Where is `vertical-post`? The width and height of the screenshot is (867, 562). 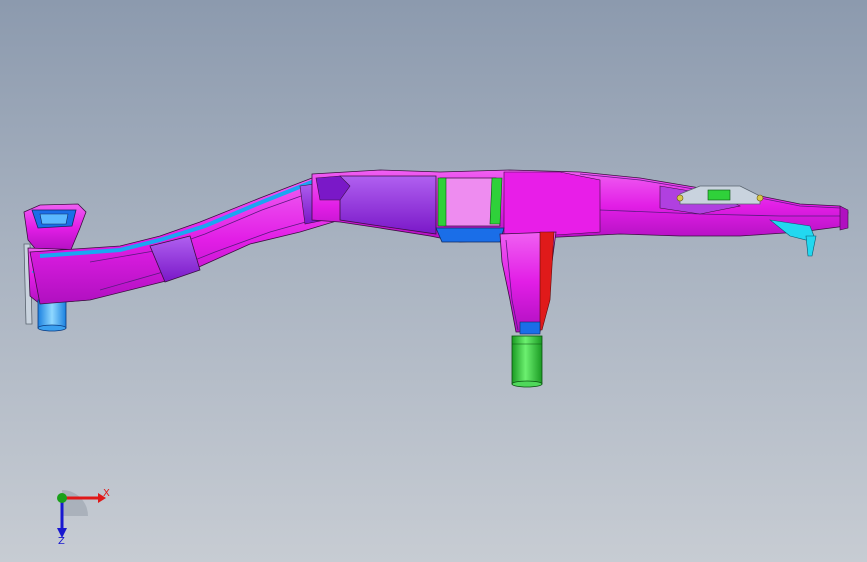 vertical-post is located at coordinates (528, 283).